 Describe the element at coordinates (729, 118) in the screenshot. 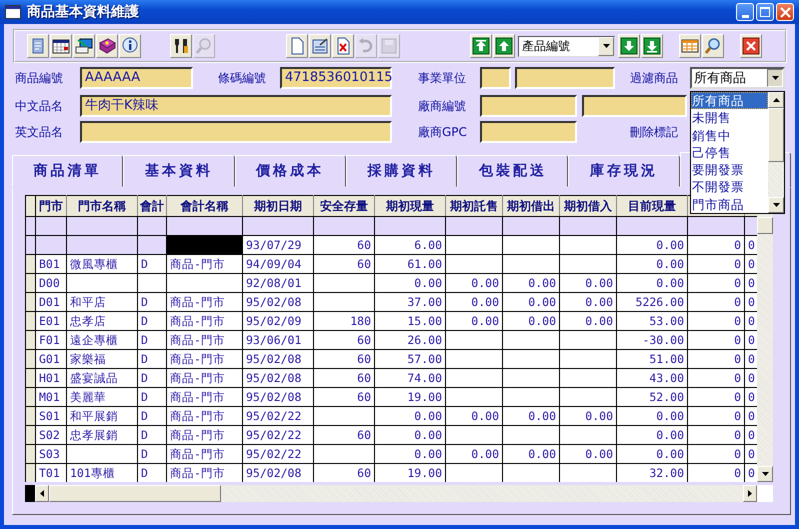

I see `dropdown-option: 未開售` at that location.